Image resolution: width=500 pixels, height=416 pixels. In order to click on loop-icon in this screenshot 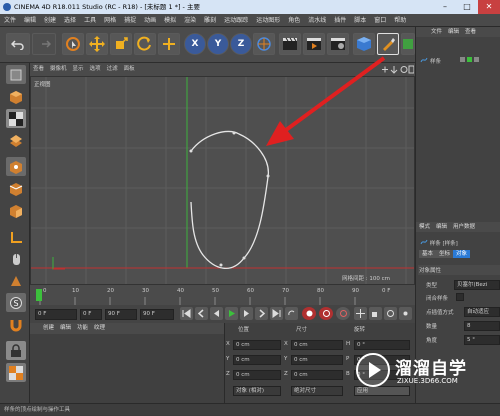, I will do `click(291, 313)`.